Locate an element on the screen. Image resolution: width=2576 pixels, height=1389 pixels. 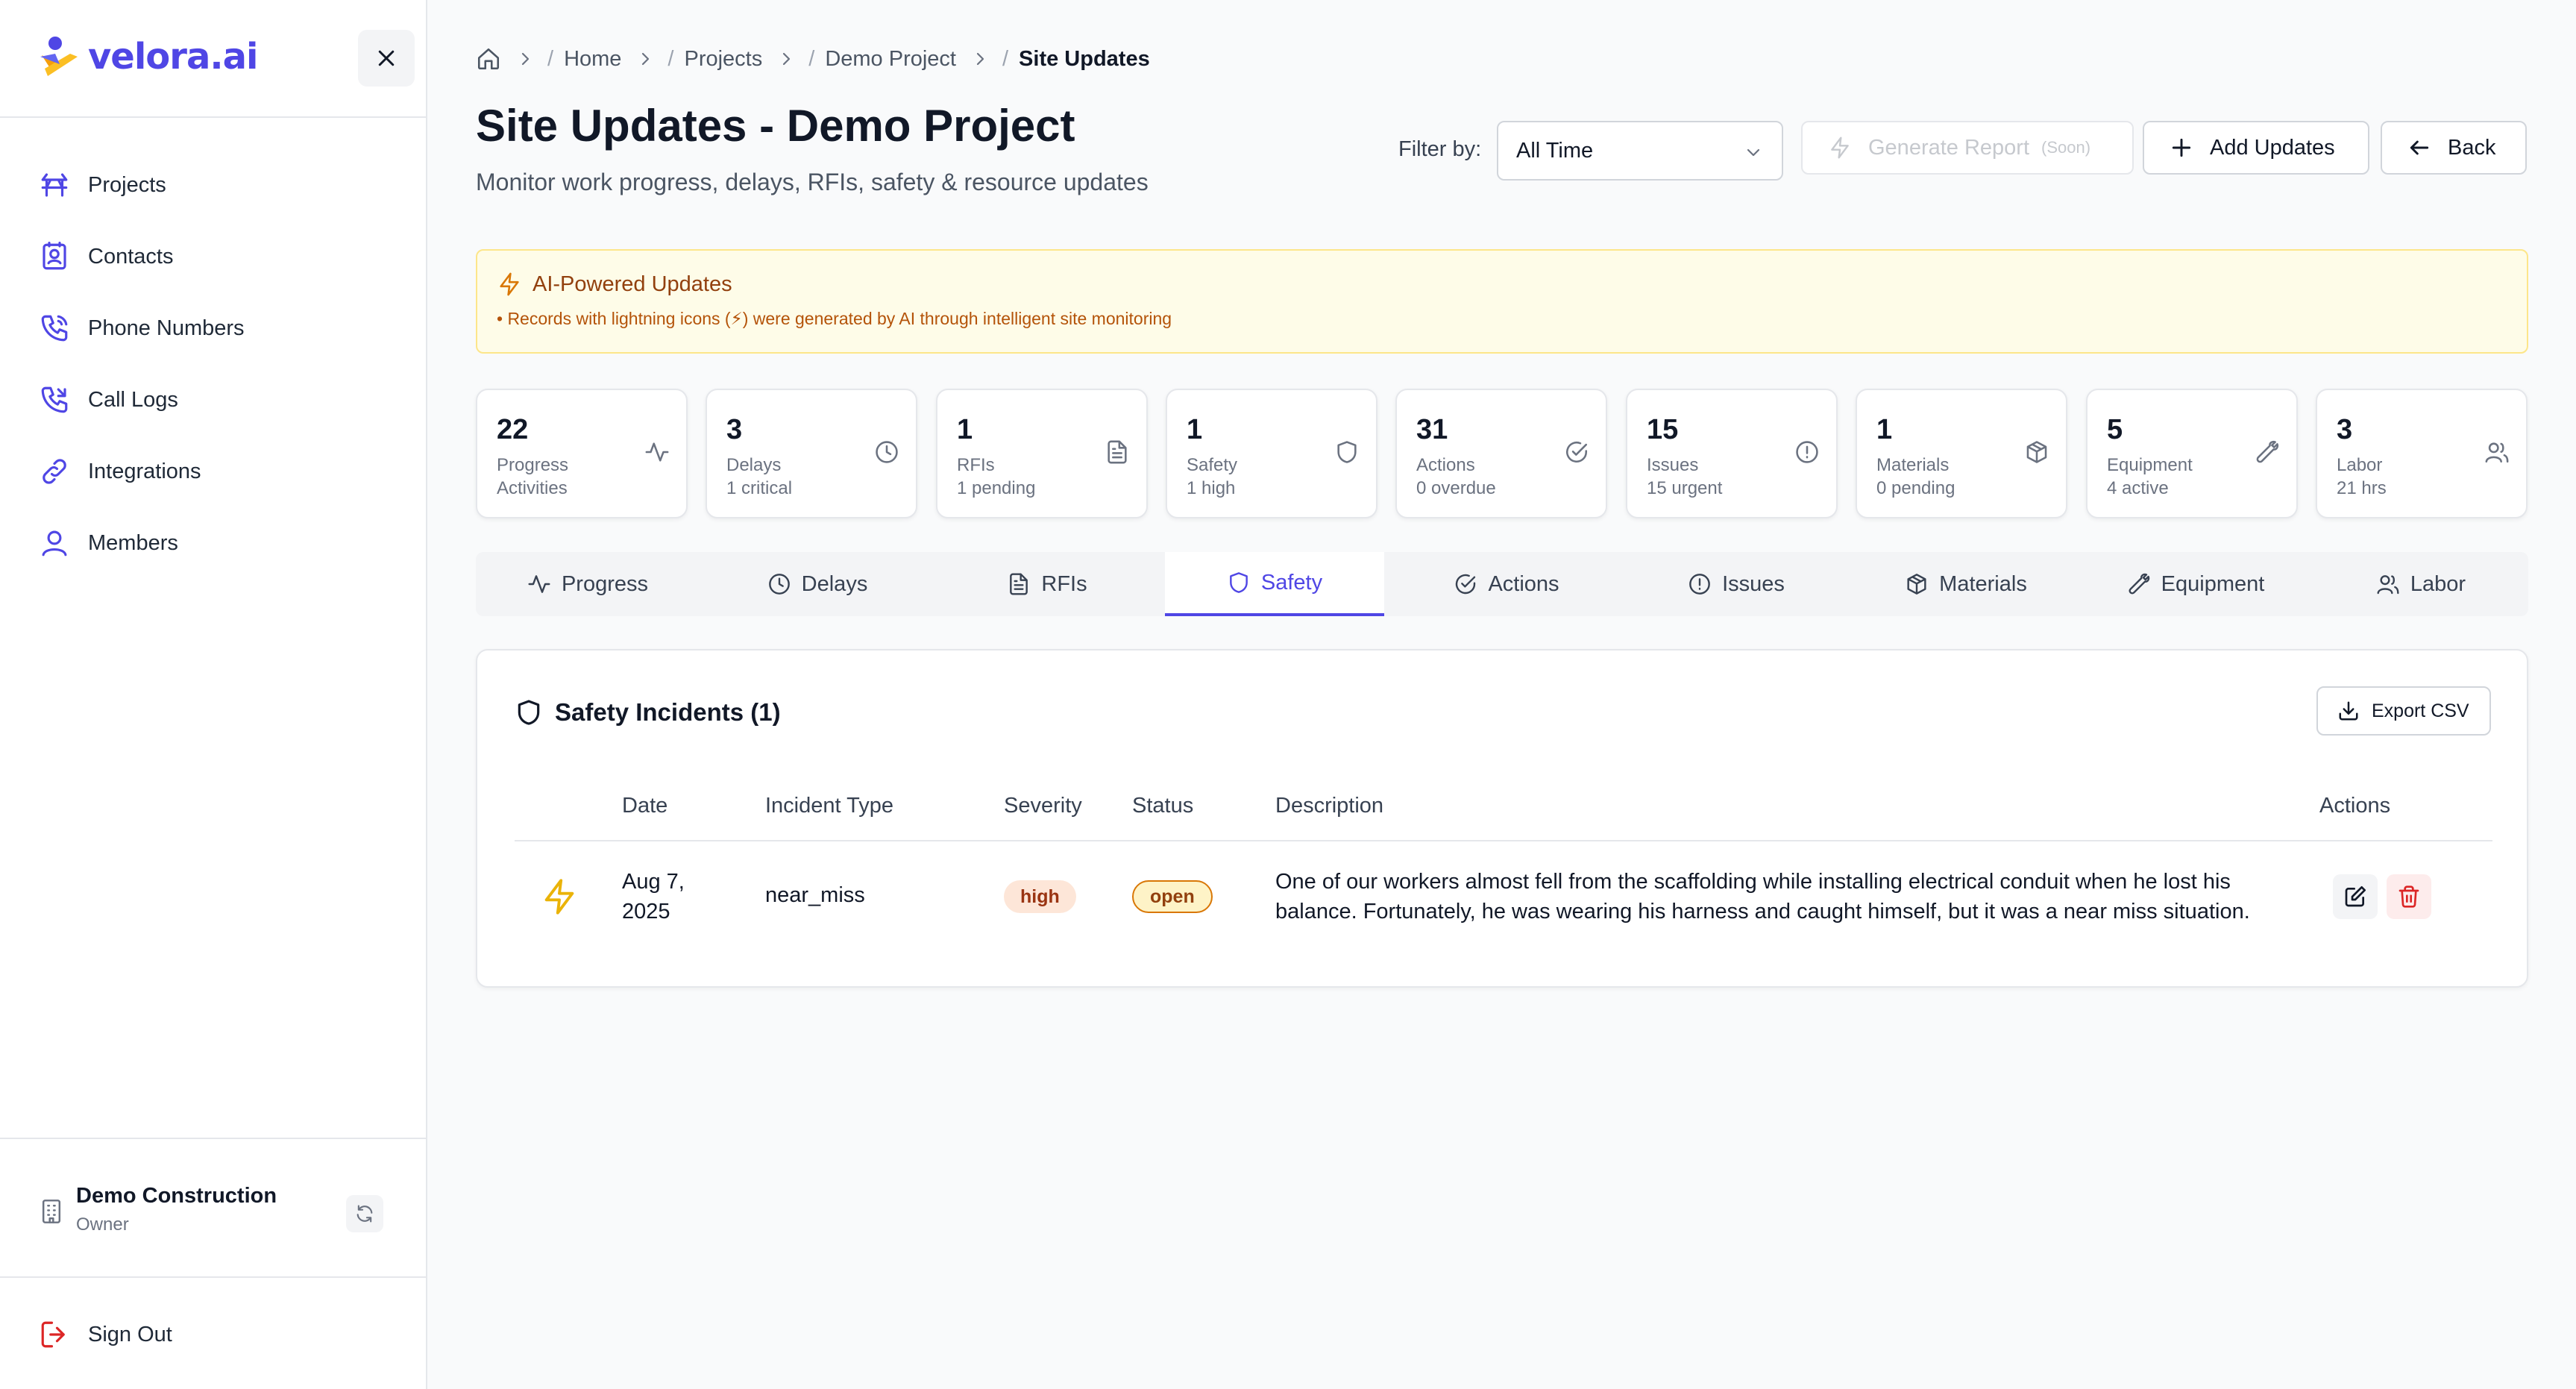
tab-label: Equipment is located at coordinates (2213, 583).